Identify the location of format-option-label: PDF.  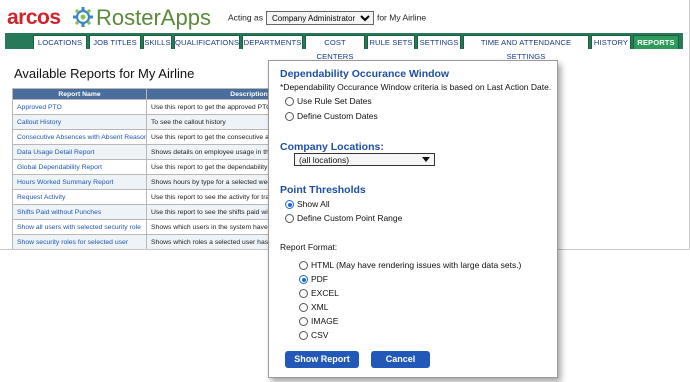
(319, 279).